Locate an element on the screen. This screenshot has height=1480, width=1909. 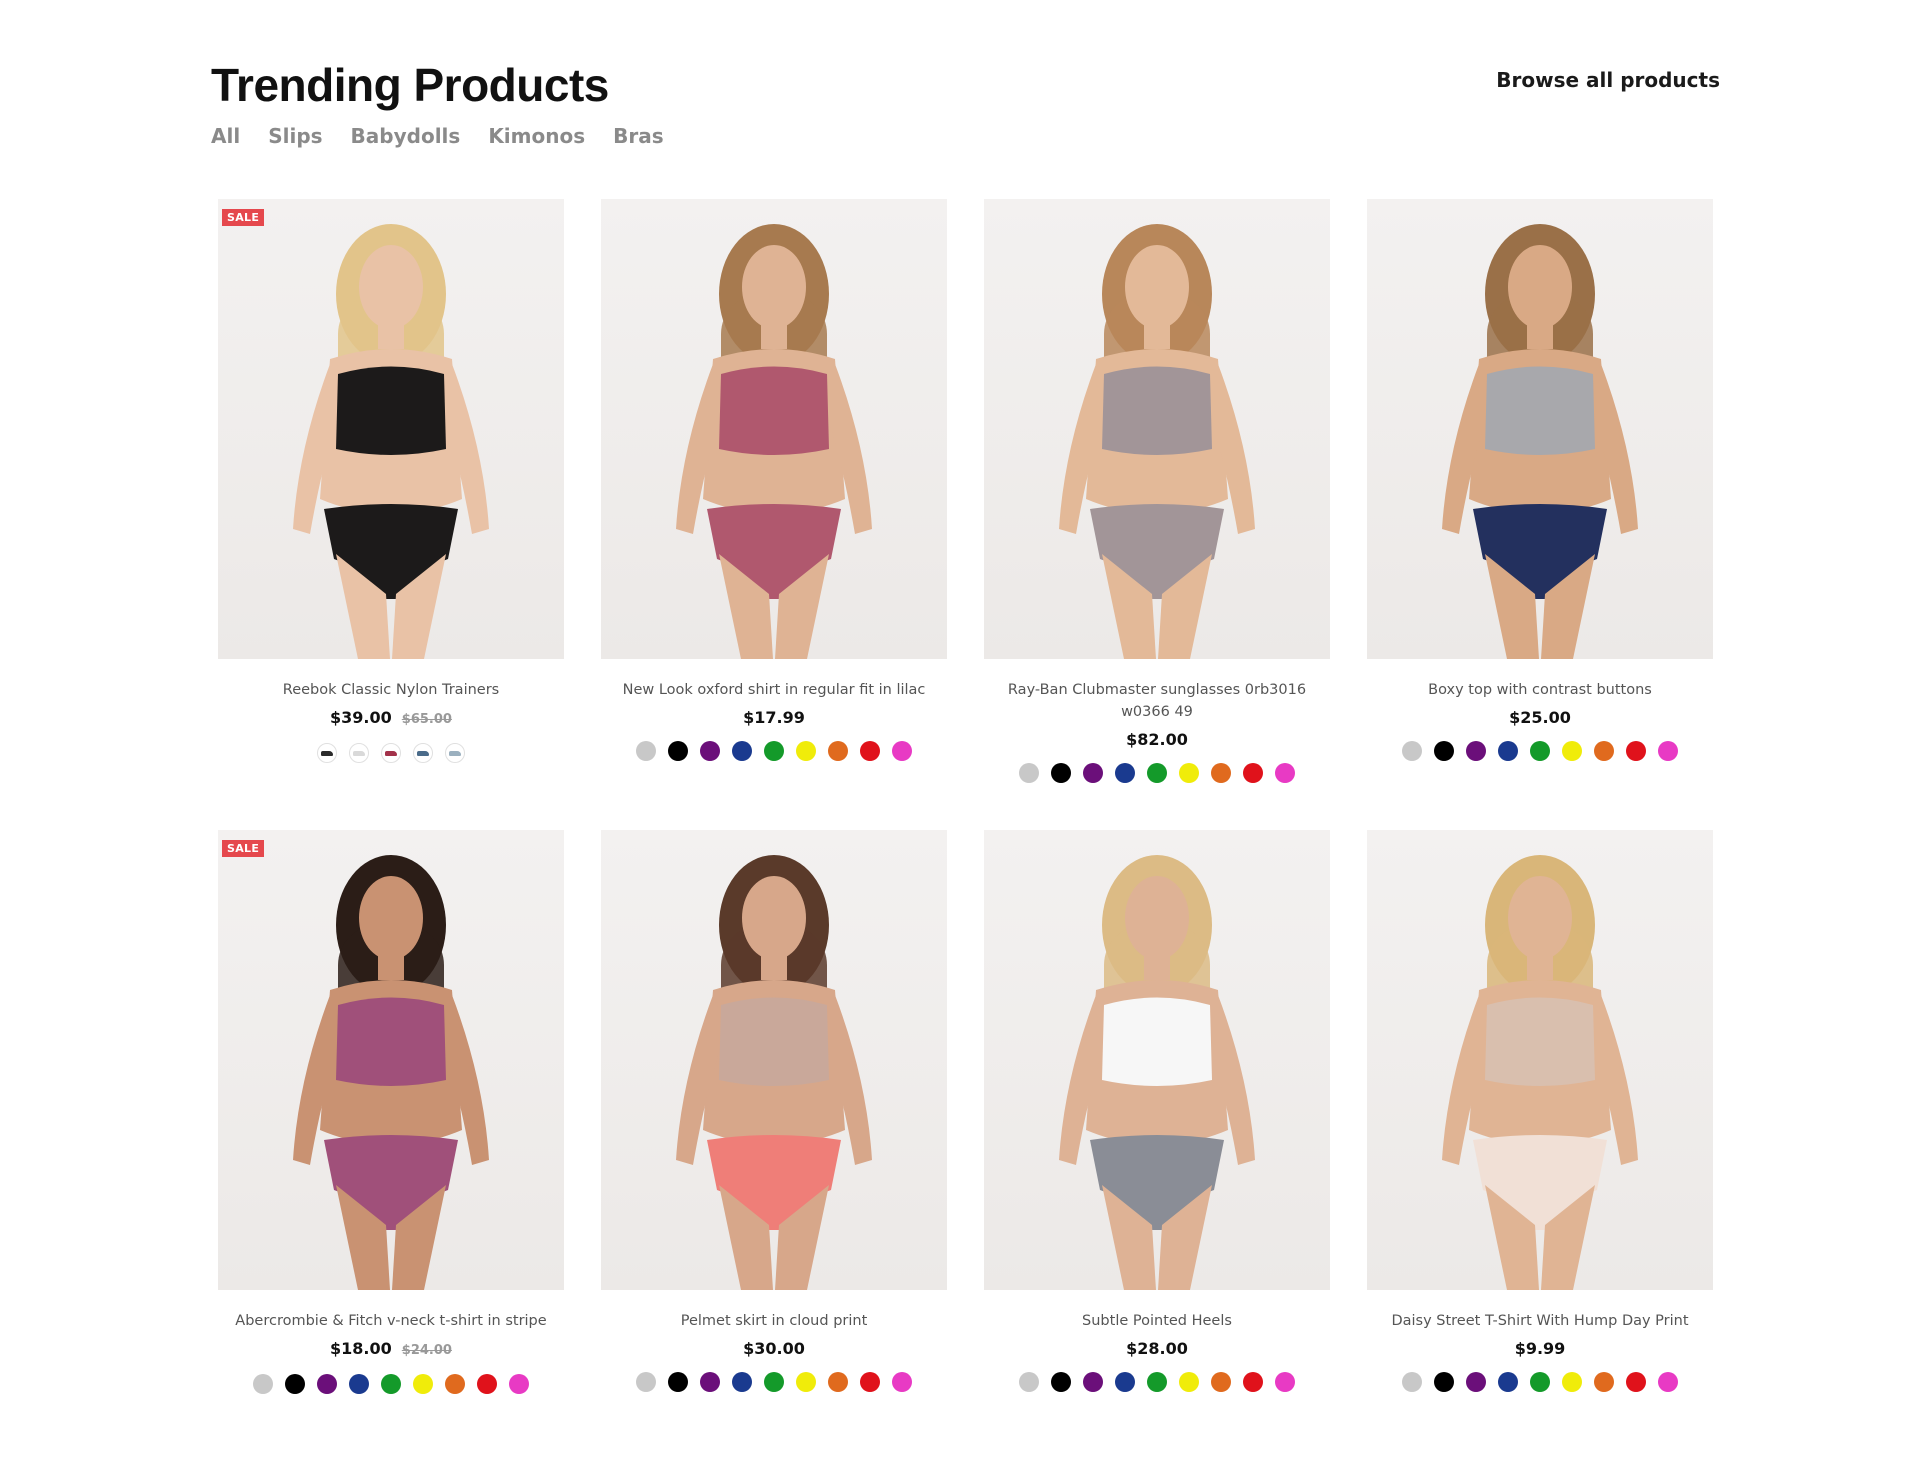
filter-tab-babydolls: Babydolls is located at coordinates (406, 136).